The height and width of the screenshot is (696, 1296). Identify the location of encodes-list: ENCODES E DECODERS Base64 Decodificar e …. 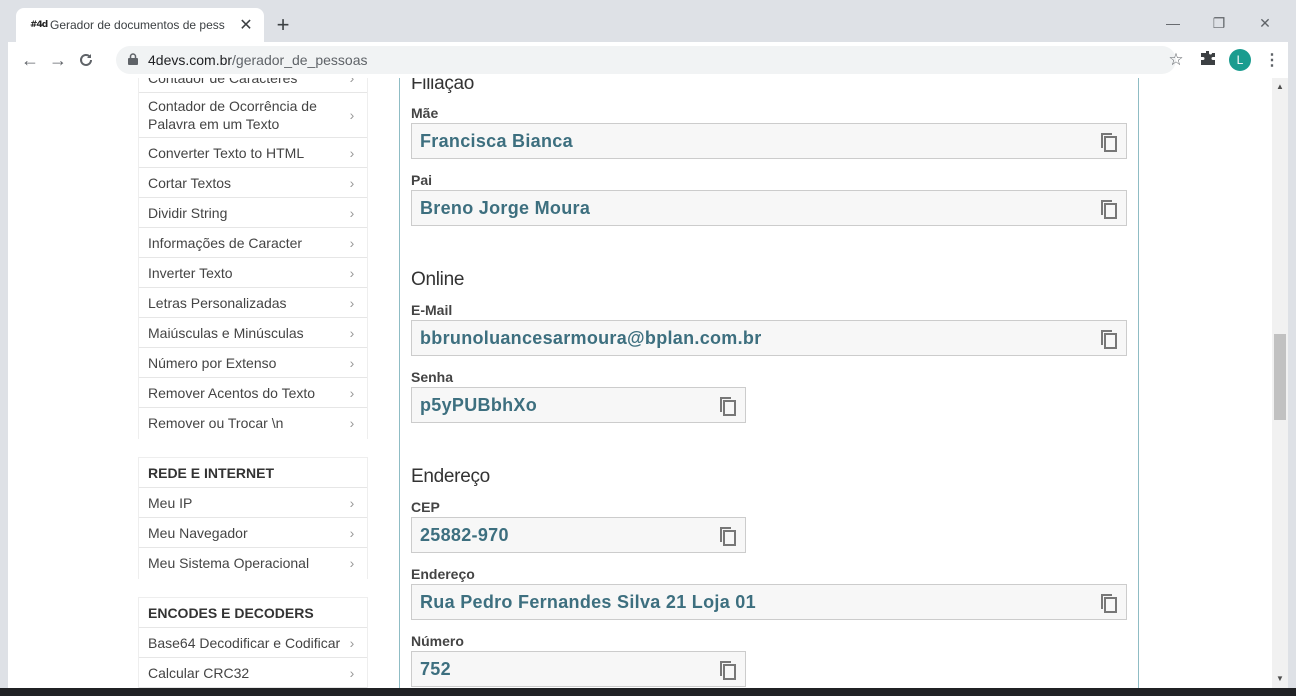
(253, 643).